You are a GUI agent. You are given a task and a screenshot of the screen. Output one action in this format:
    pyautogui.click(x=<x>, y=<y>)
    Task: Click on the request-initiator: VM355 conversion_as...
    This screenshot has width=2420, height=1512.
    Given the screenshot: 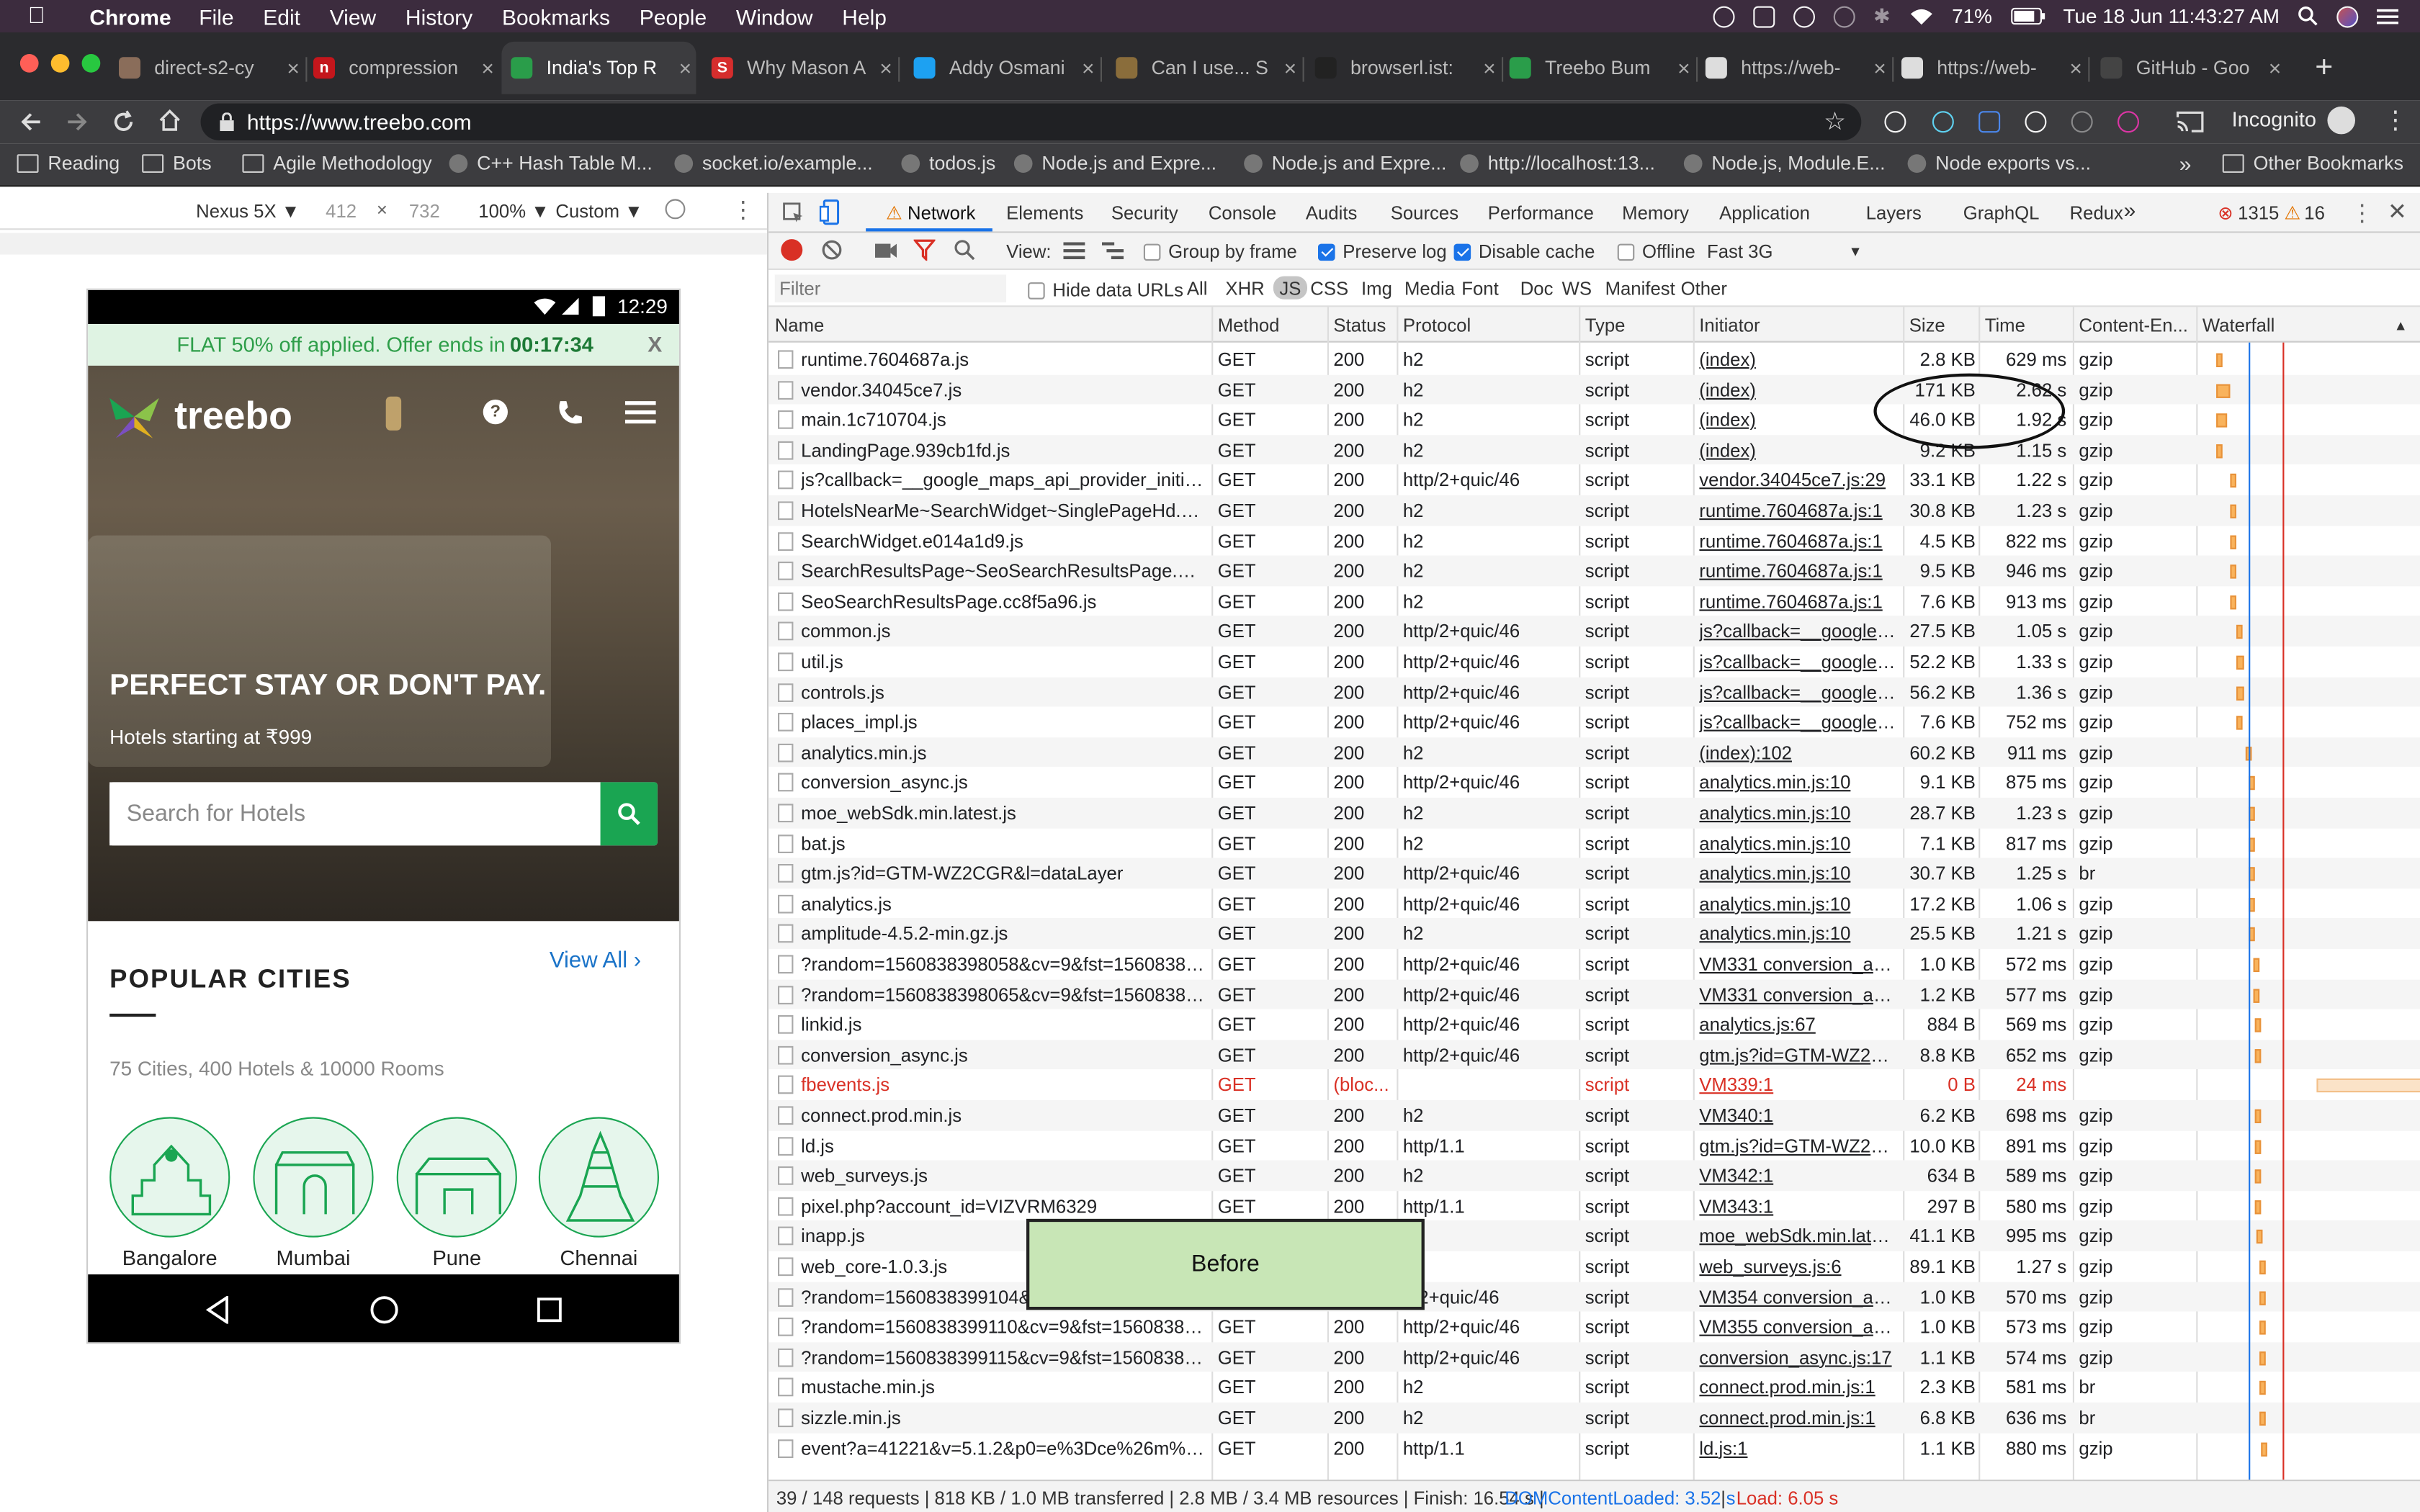 What is the action you would take?
    pyautogui.click(x=1798, y=1327)
    